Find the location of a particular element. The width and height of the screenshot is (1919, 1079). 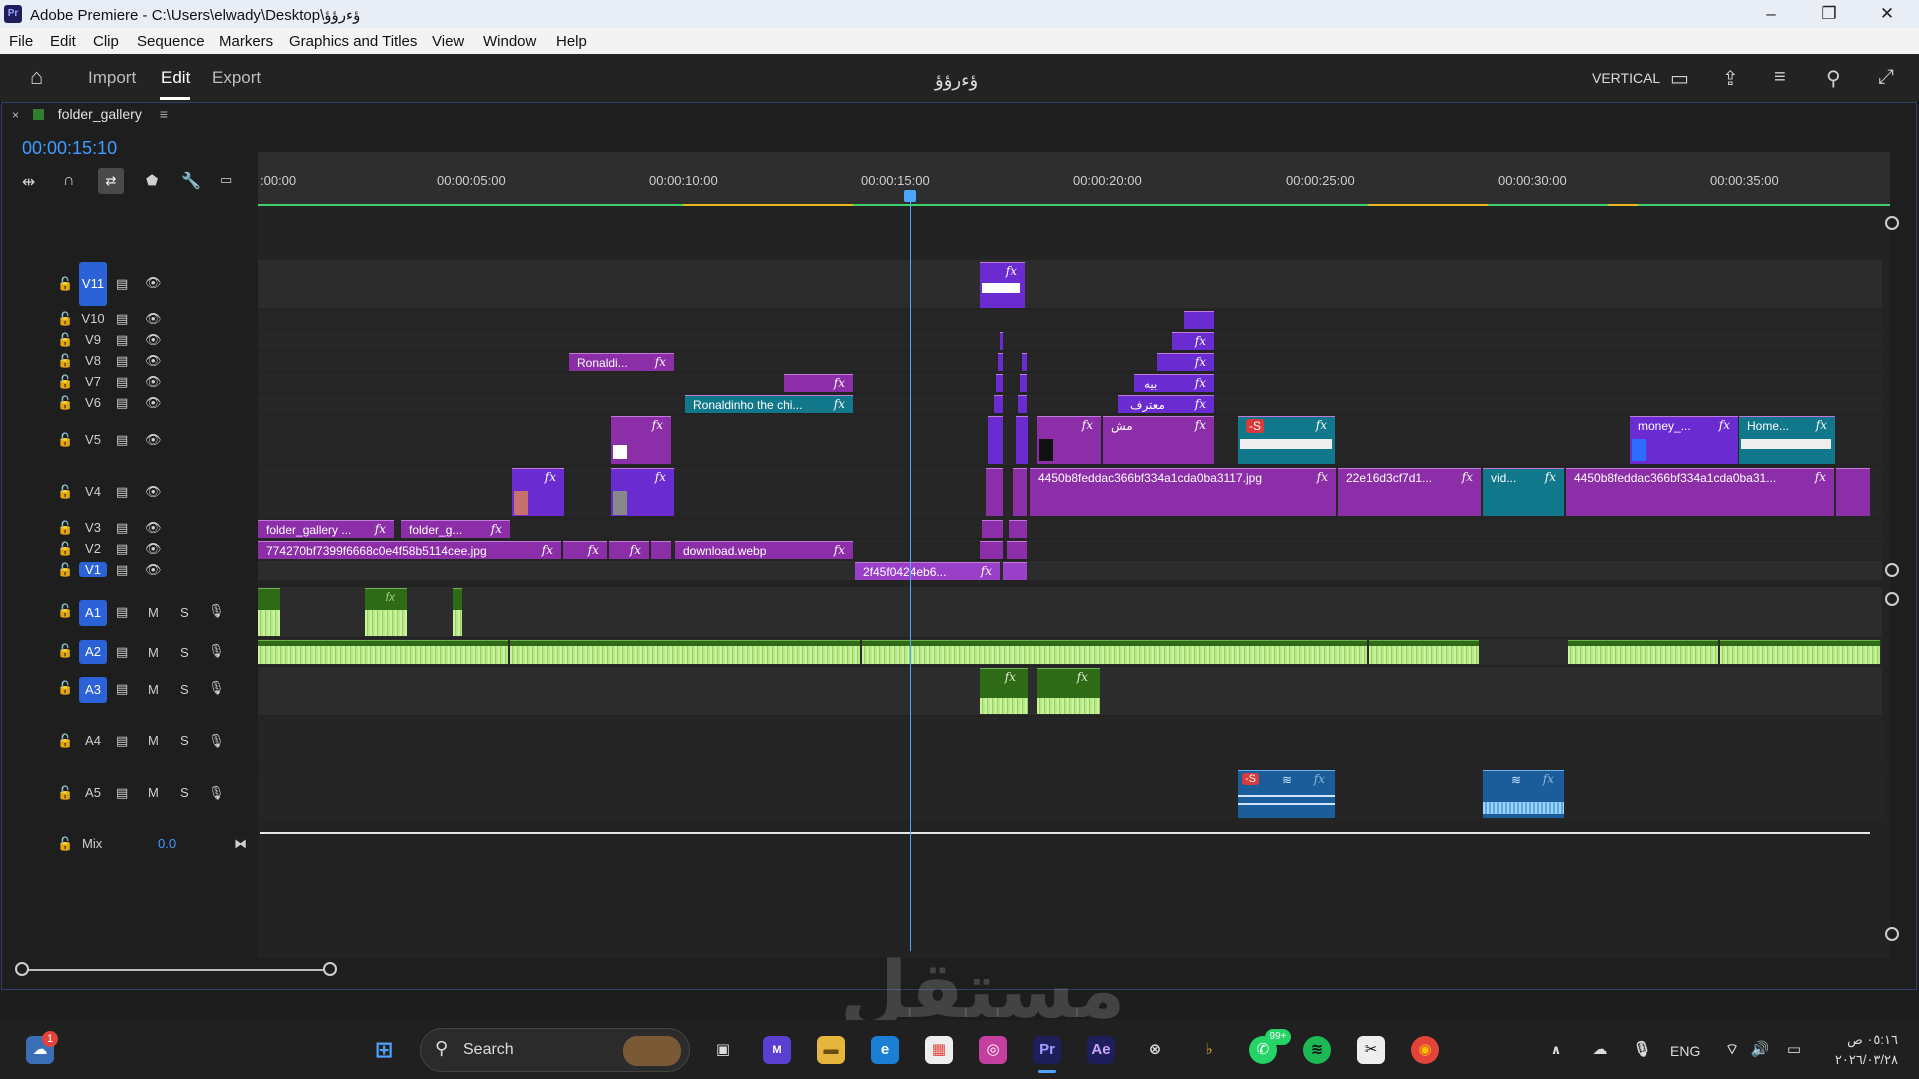

track-target-v8: V8 is located at coordinates (93, 360).